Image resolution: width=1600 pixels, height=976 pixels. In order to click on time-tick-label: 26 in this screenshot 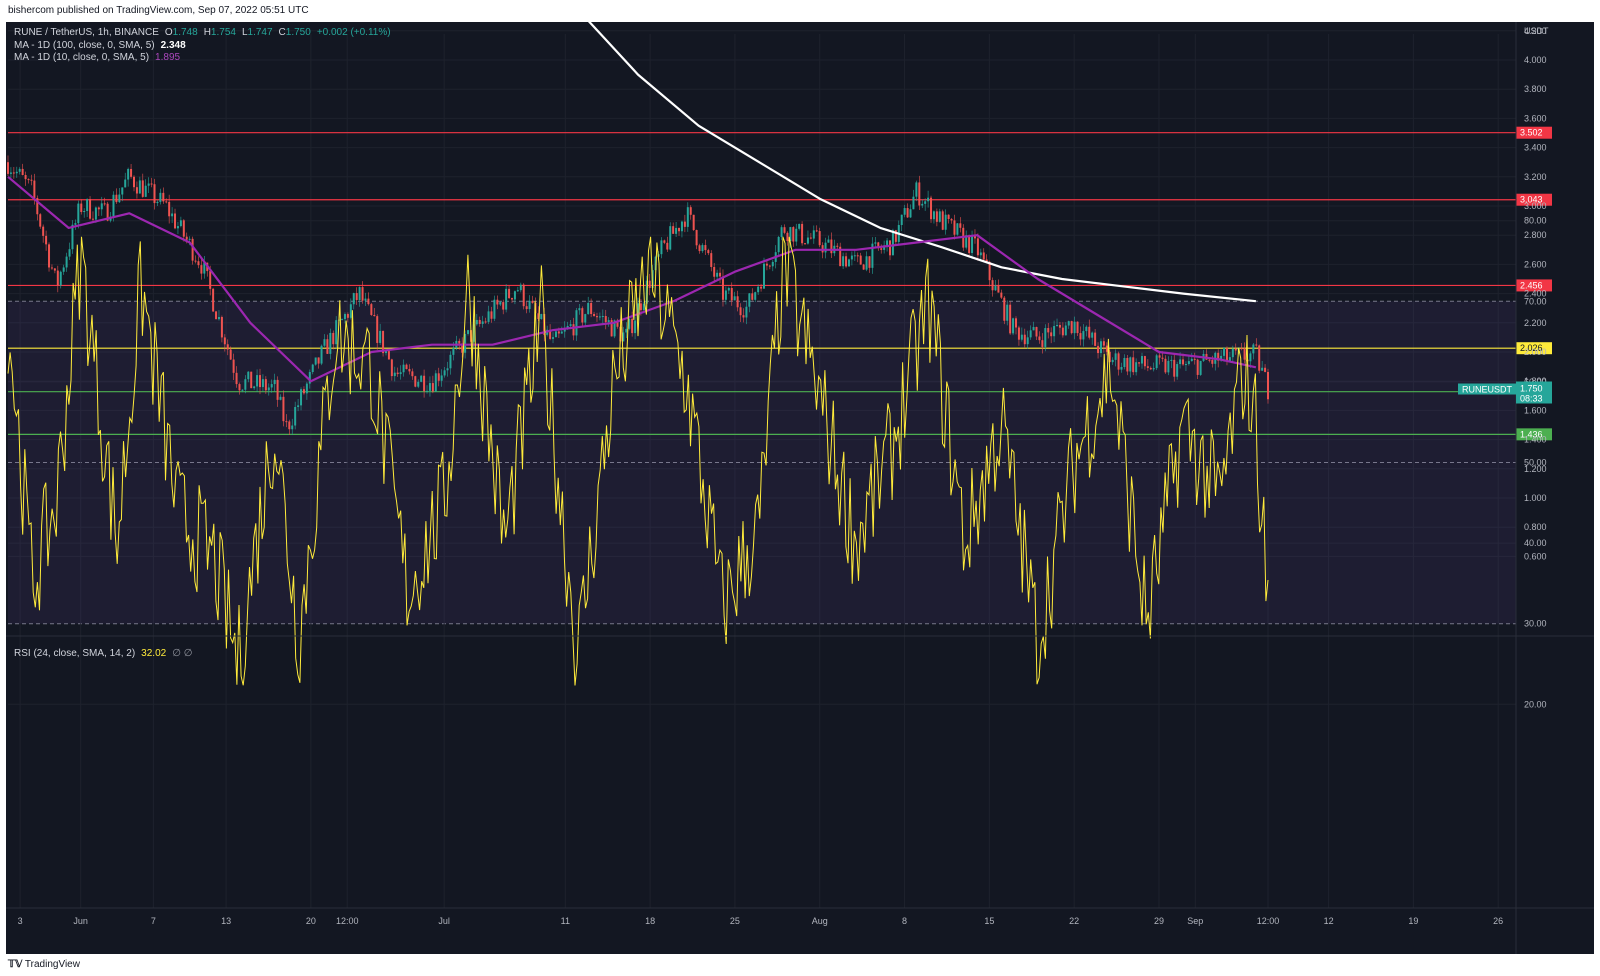, I will do `click(1498, 921)`.